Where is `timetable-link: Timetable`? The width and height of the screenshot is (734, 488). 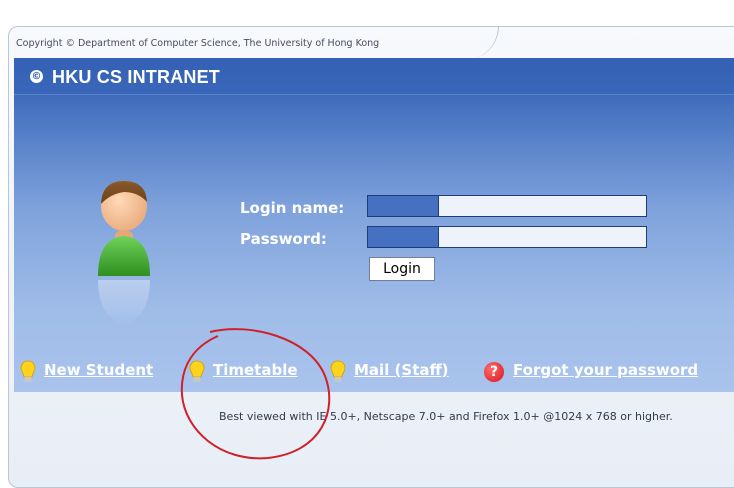
timetable-link: Timetable is located at coordinates (255, 370).